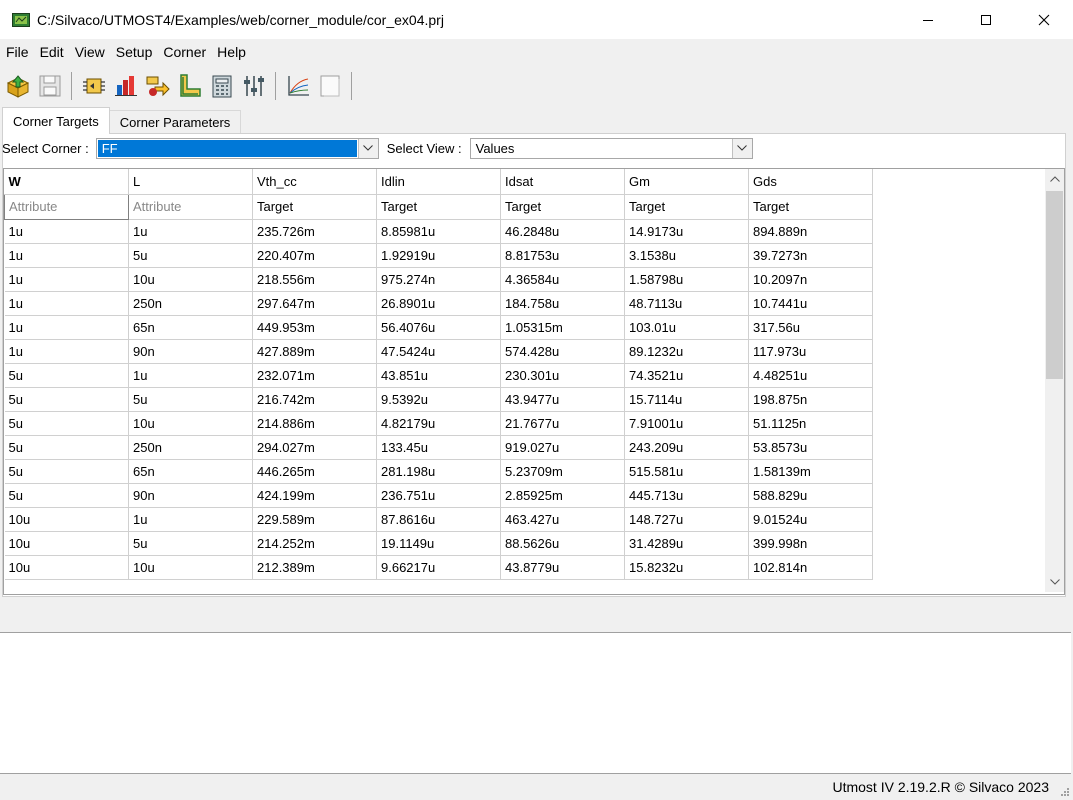  Describe the element at coordinates (438, 303) in the screenshot. I see `table-cell: 26.8901u` at that location.